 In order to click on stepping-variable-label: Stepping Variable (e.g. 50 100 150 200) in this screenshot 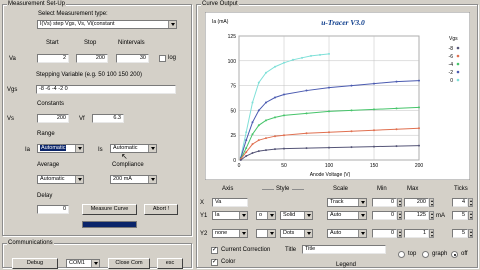, I will do `click(89, 75)`.